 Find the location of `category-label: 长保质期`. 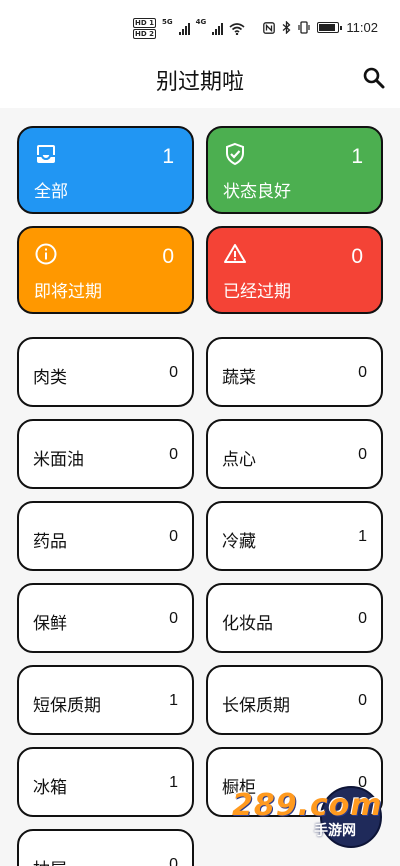

category-label: 长保质期 is located at coordinates (256, 706).